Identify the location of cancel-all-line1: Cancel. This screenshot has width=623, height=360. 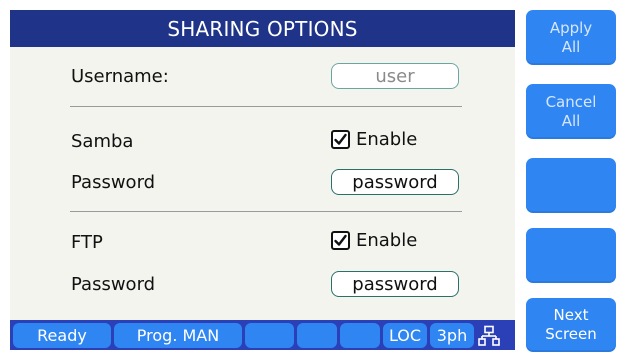
(571, 101).